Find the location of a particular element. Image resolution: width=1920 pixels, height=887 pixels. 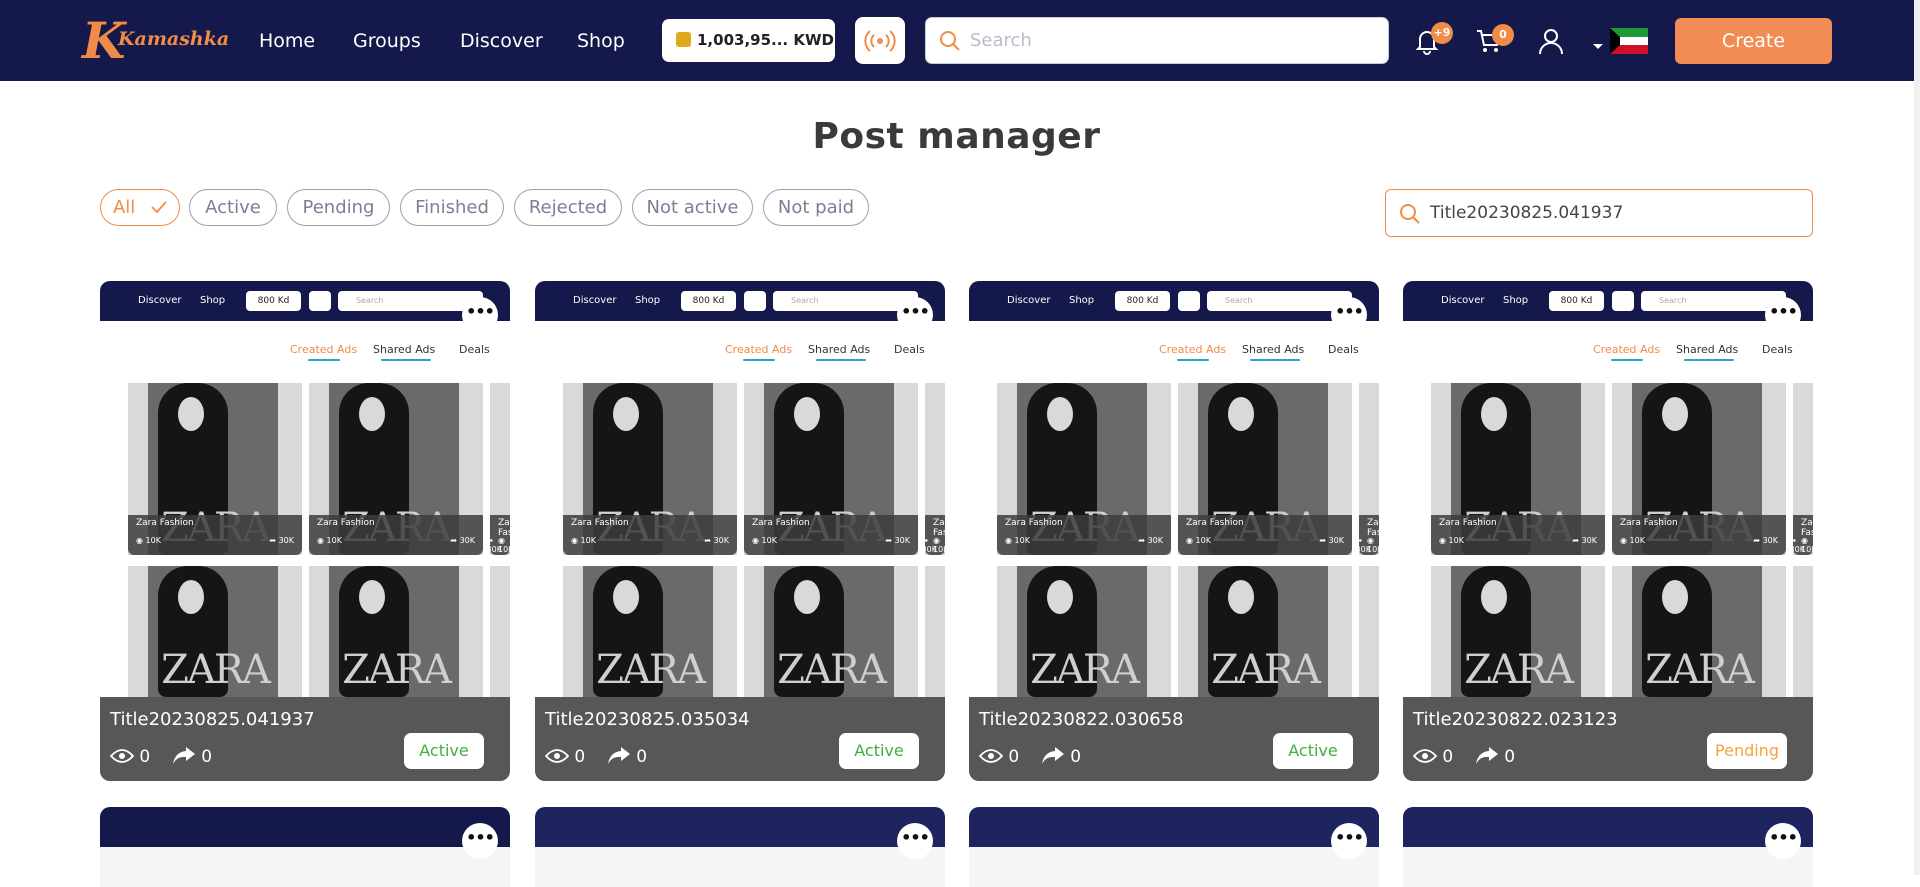

card-footer: Title20230822.030658 0 0 Active is located at coordinates (1174, 739).